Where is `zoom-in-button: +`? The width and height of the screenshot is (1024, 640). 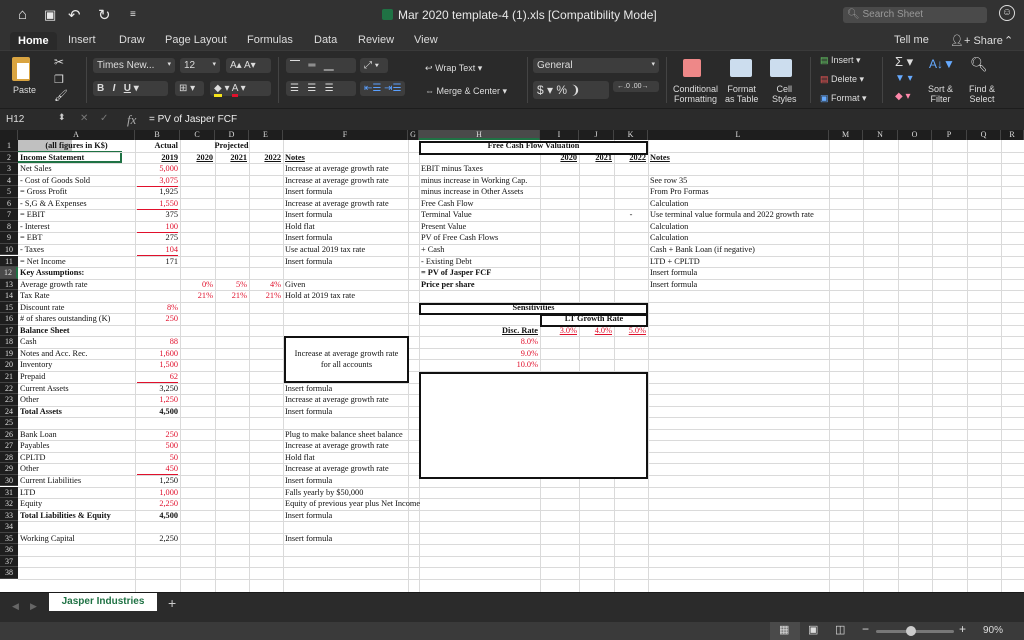 zoom-in-button: + is located at coordinates (962, 629).